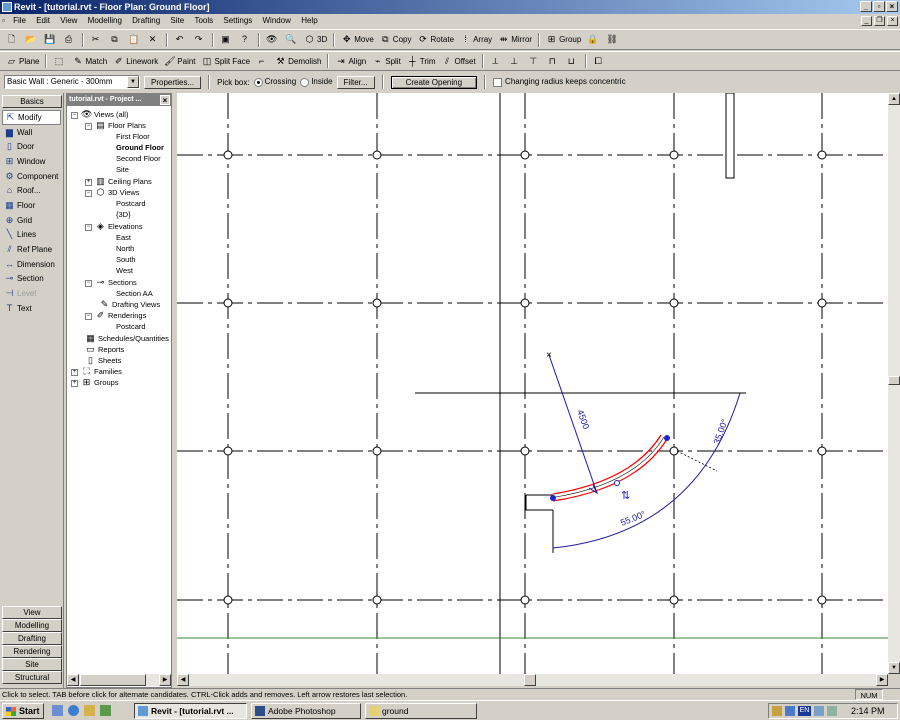 Image resolution: width=900 pixels, height=720 pixels. I want to click on demolish-button: ⚒ Demolish, so click(298, 61).